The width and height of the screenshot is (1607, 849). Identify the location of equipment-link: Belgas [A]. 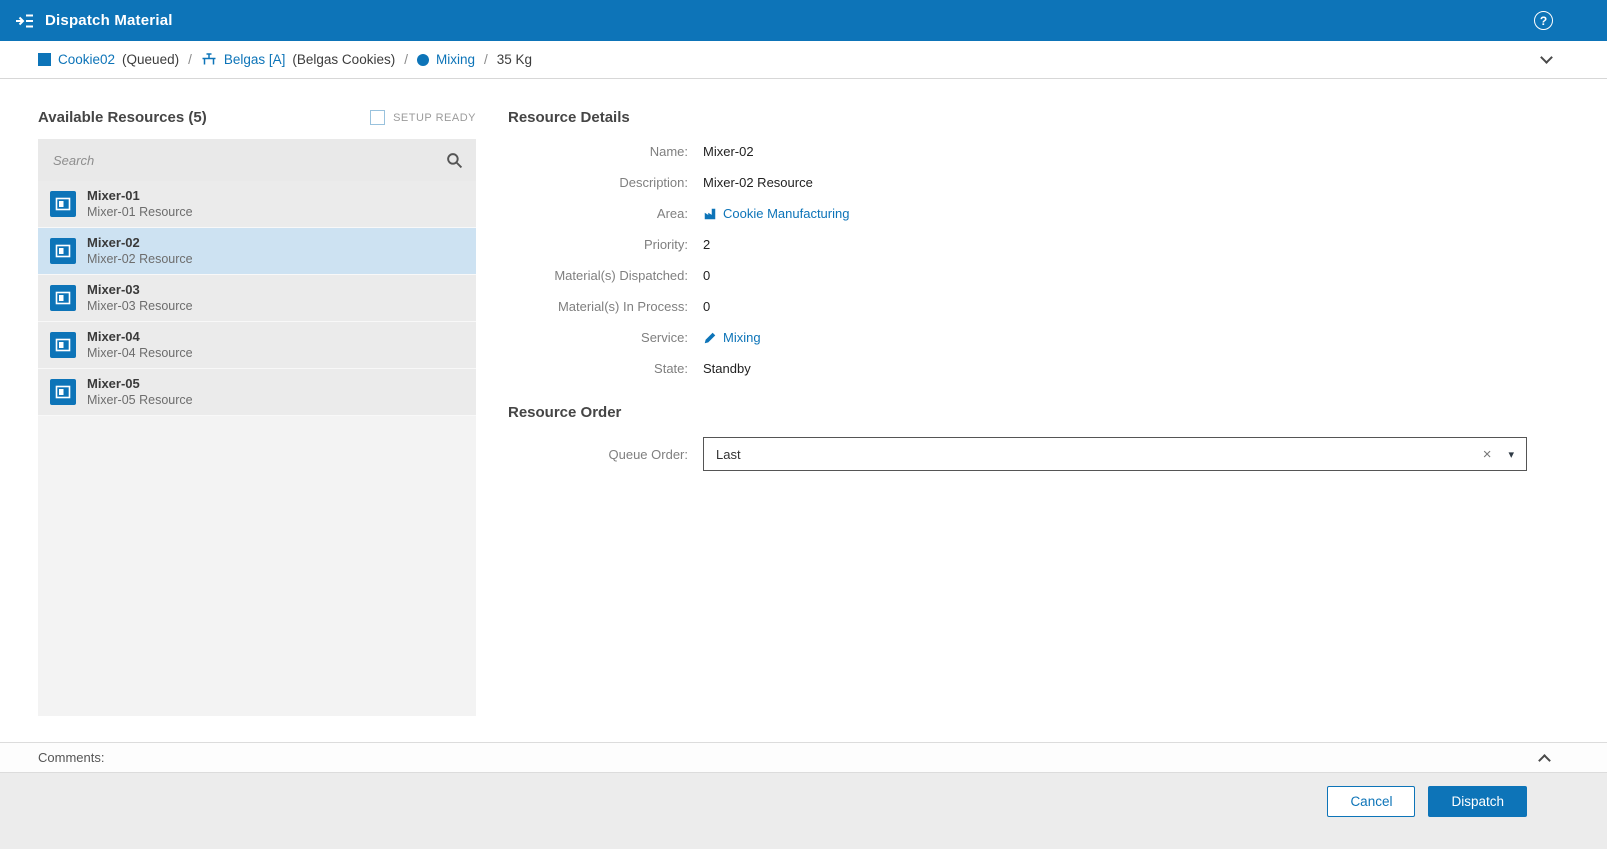
(255, 59).